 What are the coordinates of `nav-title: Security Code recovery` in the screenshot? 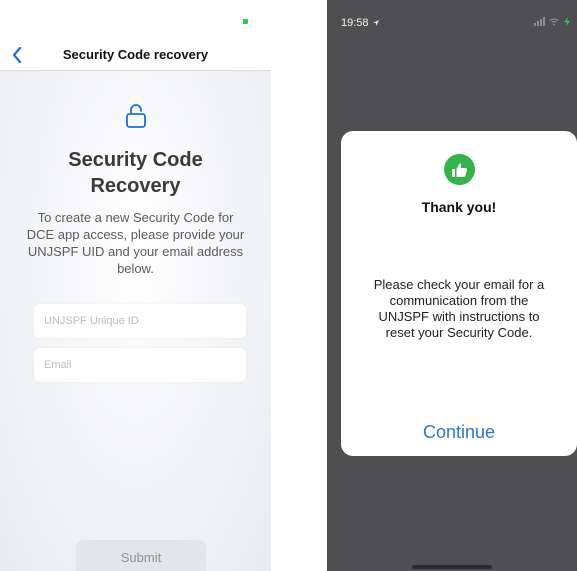 It's located at (135, 54).